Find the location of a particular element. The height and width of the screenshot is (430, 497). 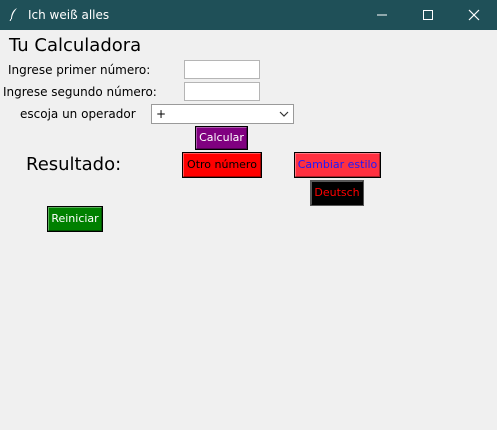

second-number-label: Ingrese segundo número: is located at coordinates (80, 92).